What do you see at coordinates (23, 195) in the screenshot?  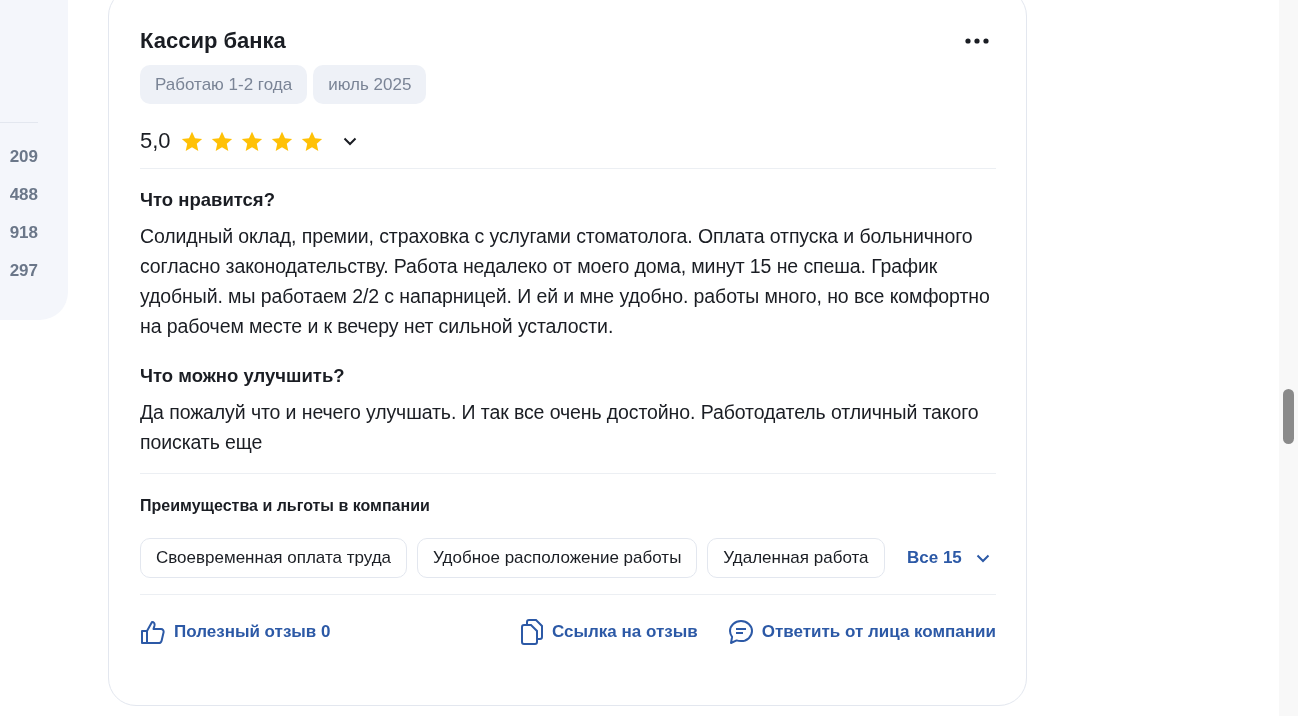 I see `count-text: 488` at bounding box center [23, 195].